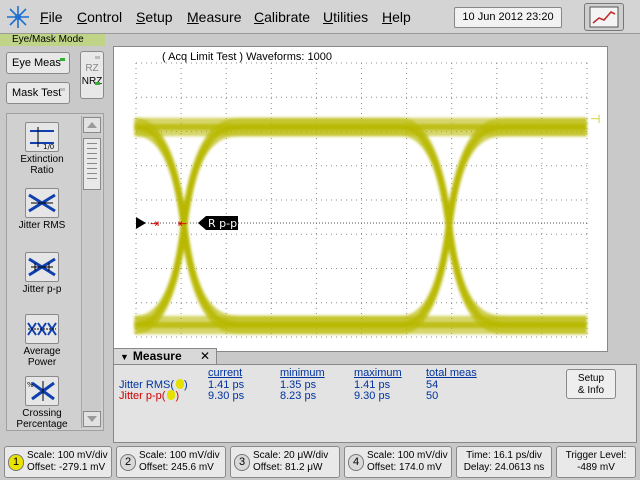  Describe the element at coordinates (42, 391) in the screenshot. I see `crossing-percentage-icon: %` at that location.